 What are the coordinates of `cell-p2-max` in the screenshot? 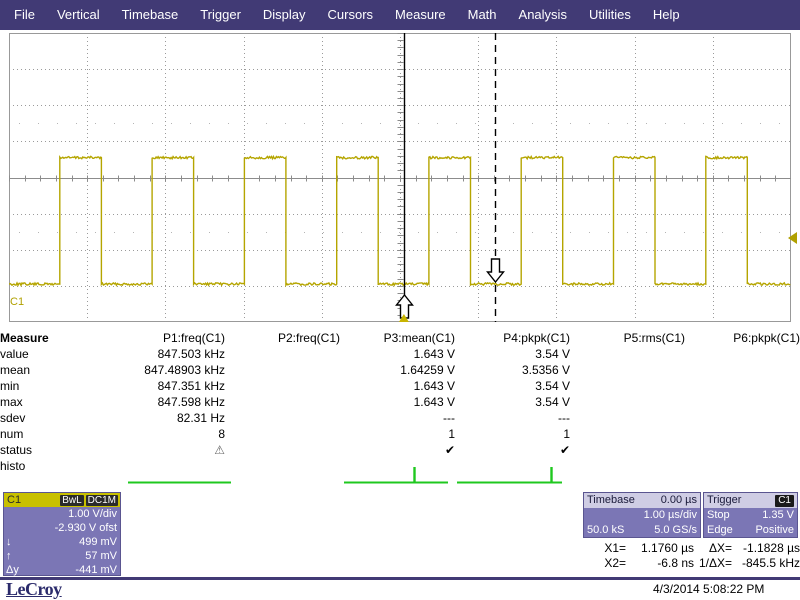 It's located at (282, 402).